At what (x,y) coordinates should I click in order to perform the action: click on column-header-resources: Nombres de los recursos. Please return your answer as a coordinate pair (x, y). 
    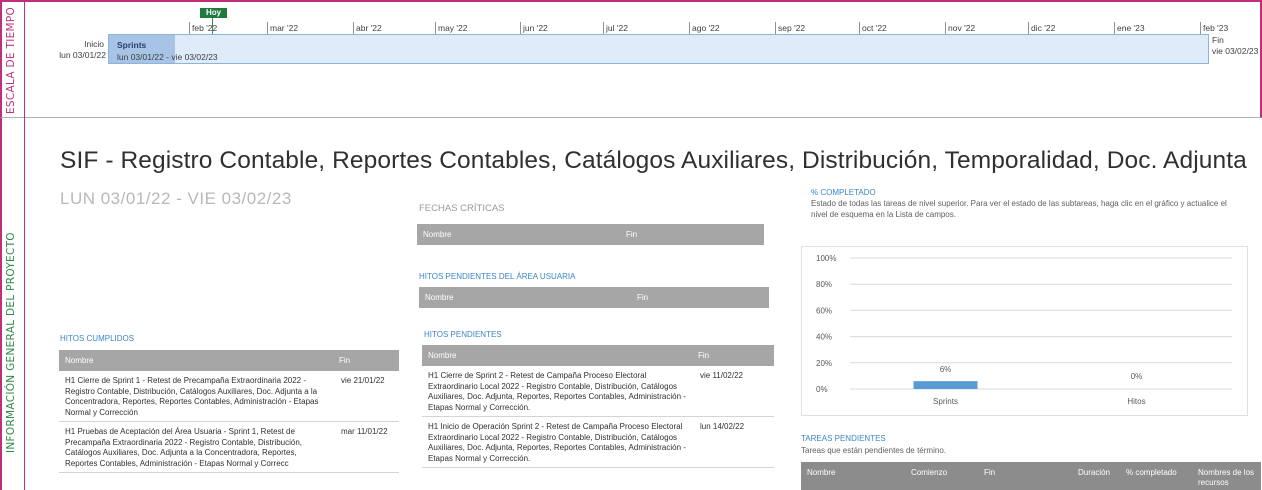
    Looking at the image, I should click on (1226, 476).